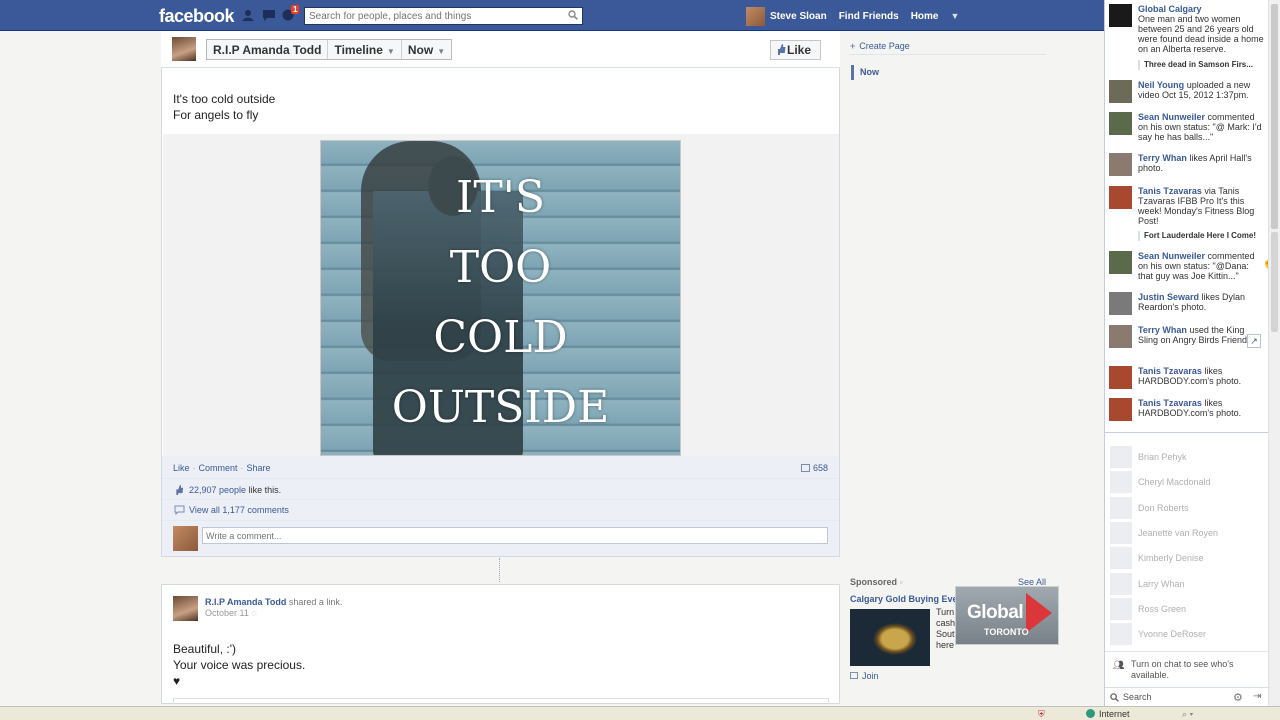  Describe the element at coordinates (1171, 558) in the screenshot. I see `chat-friend-name: Kimberly Denise` at that location.